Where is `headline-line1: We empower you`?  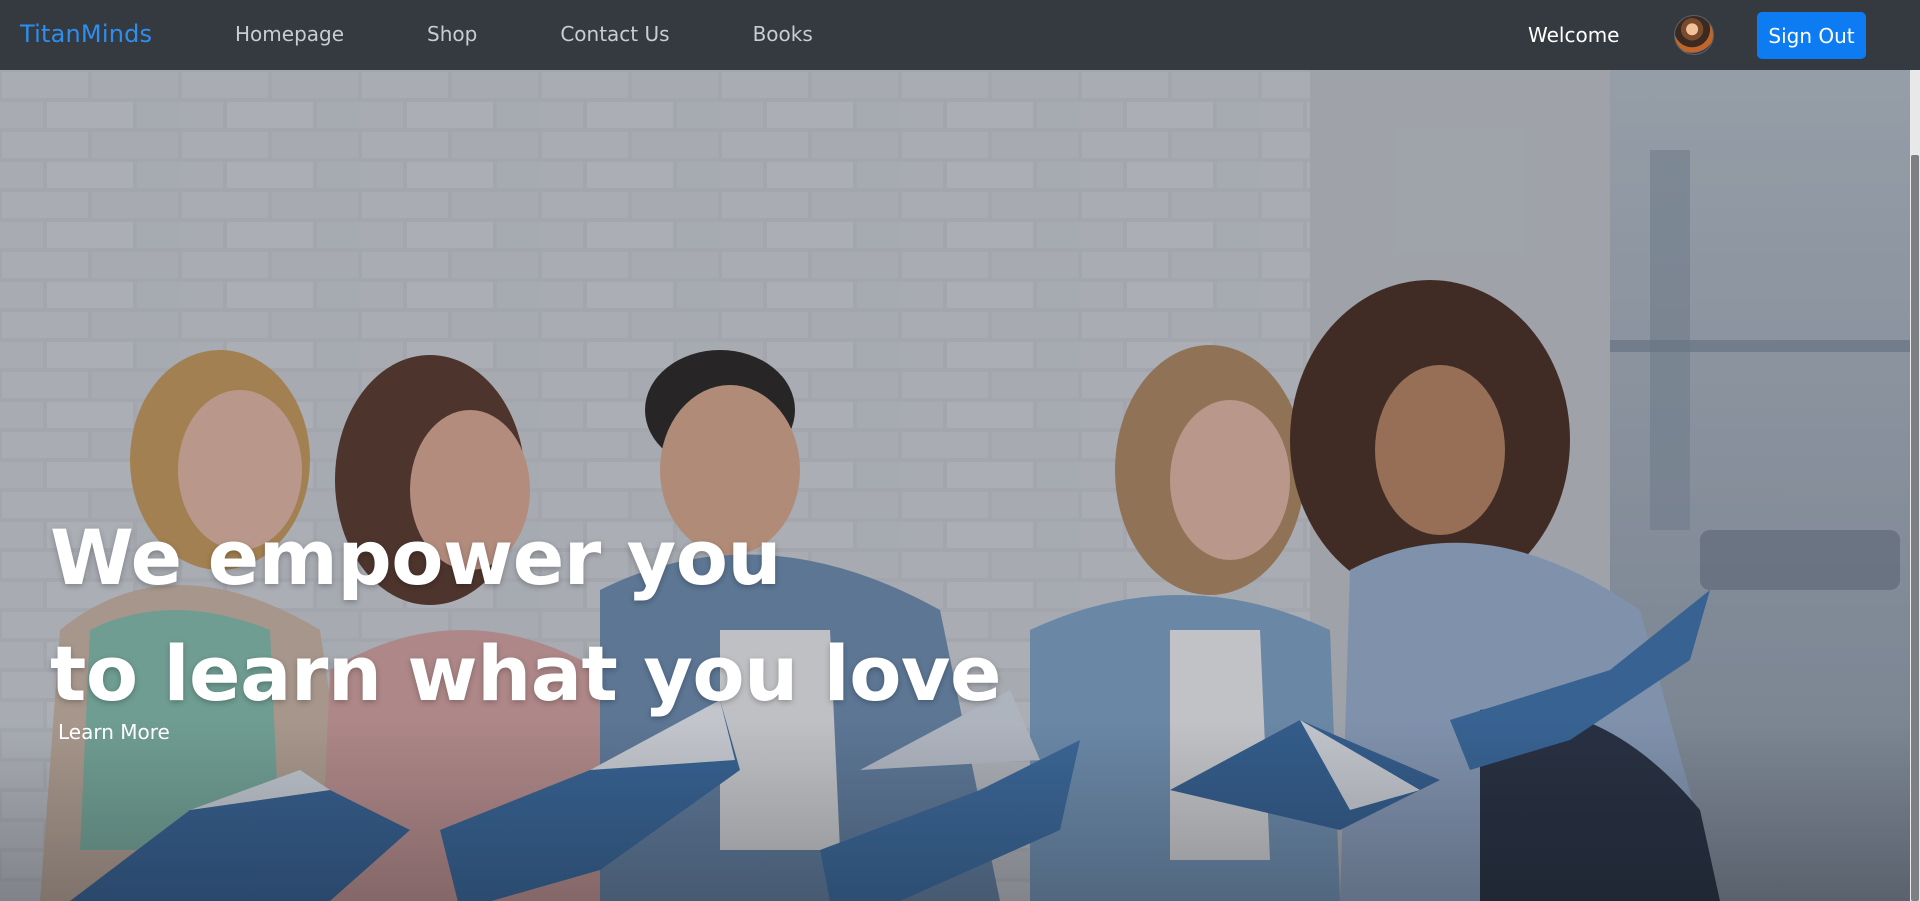 headline-line1: We empower you is located at coordinates (416, 557).